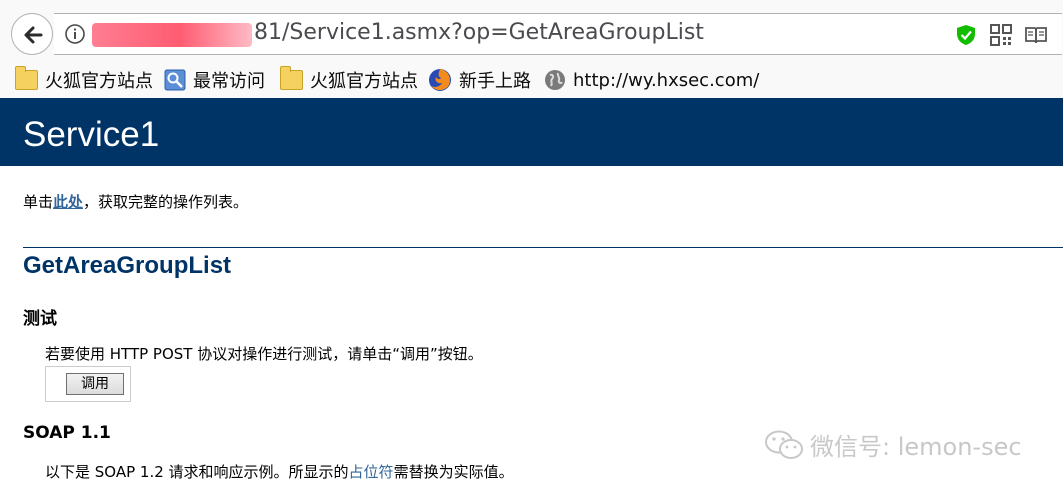  Describe the element at coordinates (784, 444) in the screenshot. I see `wechat-icon` at that location.